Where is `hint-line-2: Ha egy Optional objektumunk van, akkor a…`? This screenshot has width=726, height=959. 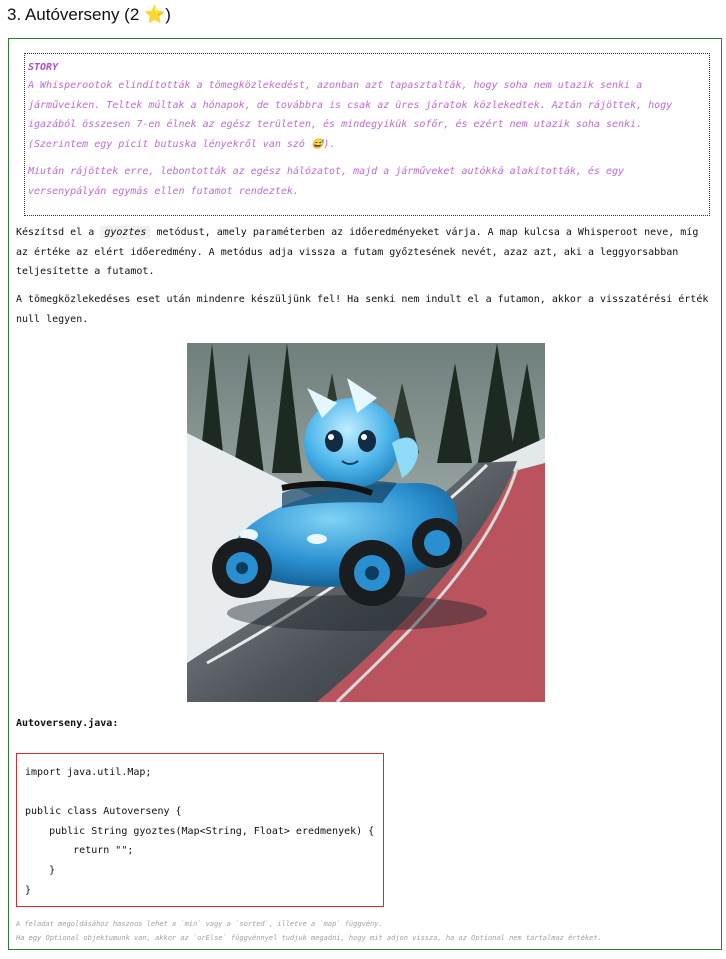
hint-line-2: Ha egy Optional objektumunk van, akkor a… is located at coordinates (309, 938).